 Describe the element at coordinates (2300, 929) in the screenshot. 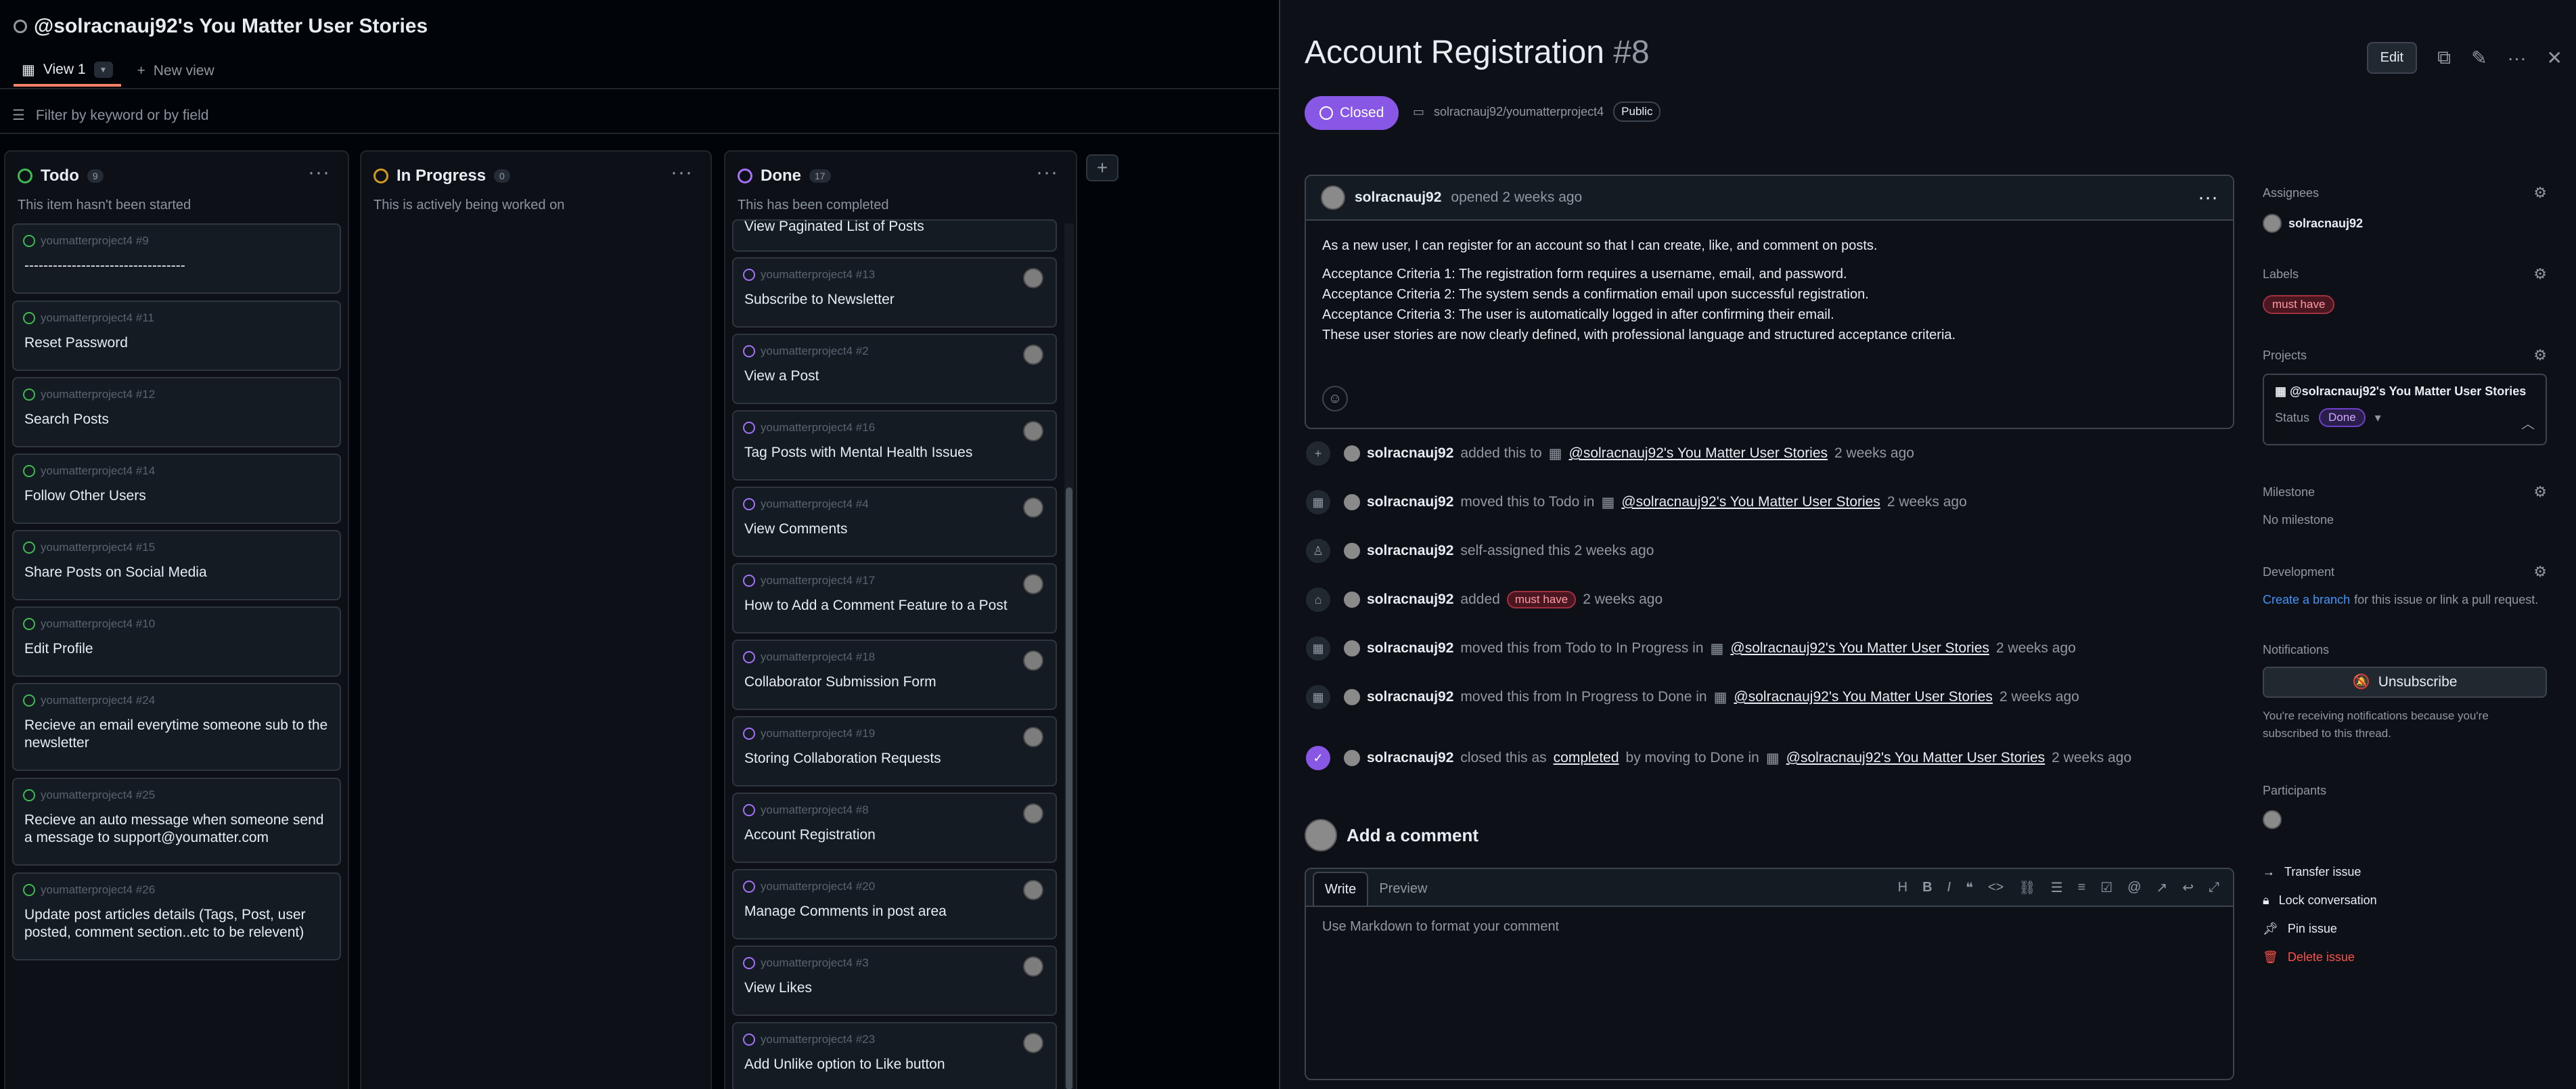

I see `pin-issue-link: 📌︎ Pin issue` at that location.